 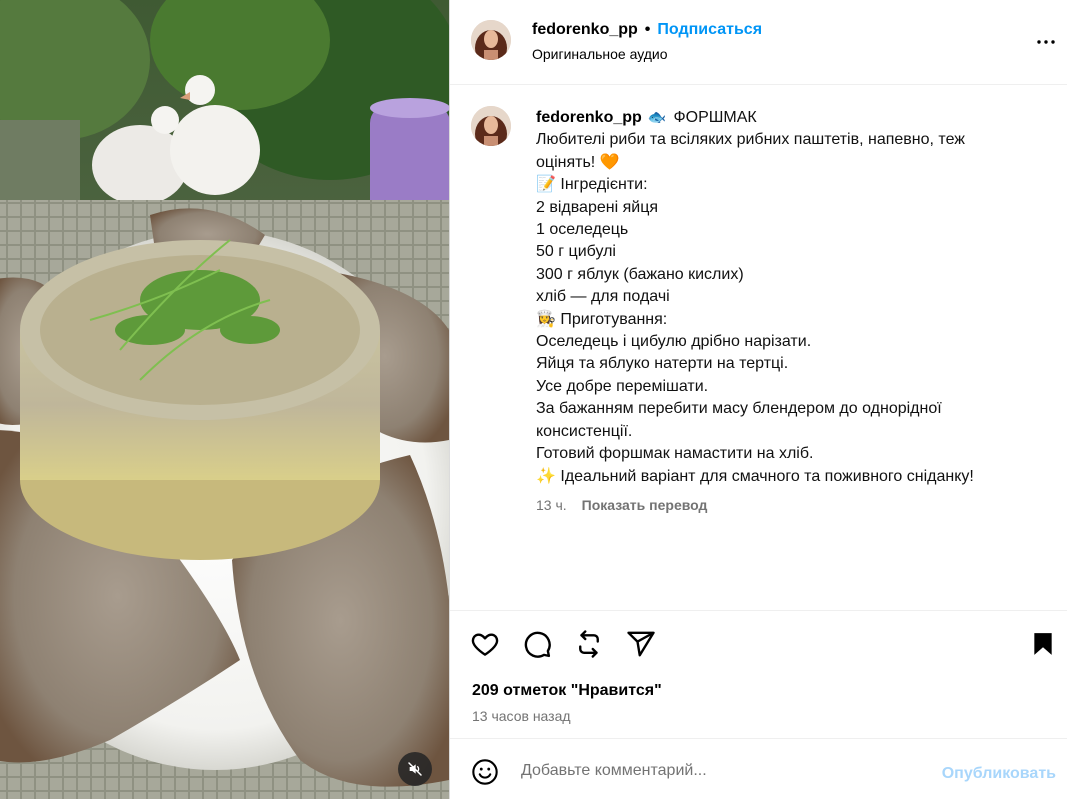 I want to click on comment-input, so click(x=721, y=771).